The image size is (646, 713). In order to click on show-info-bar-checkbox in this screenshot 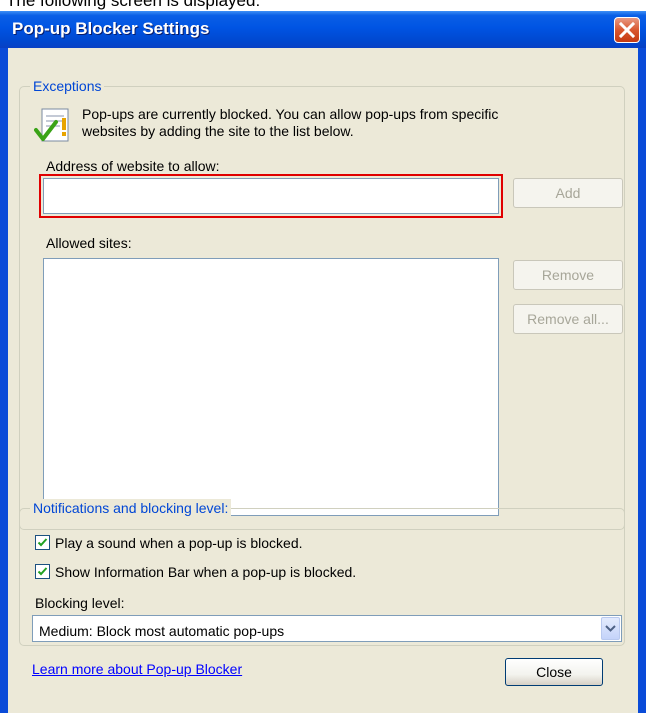, I will do `click(42, 571)`.